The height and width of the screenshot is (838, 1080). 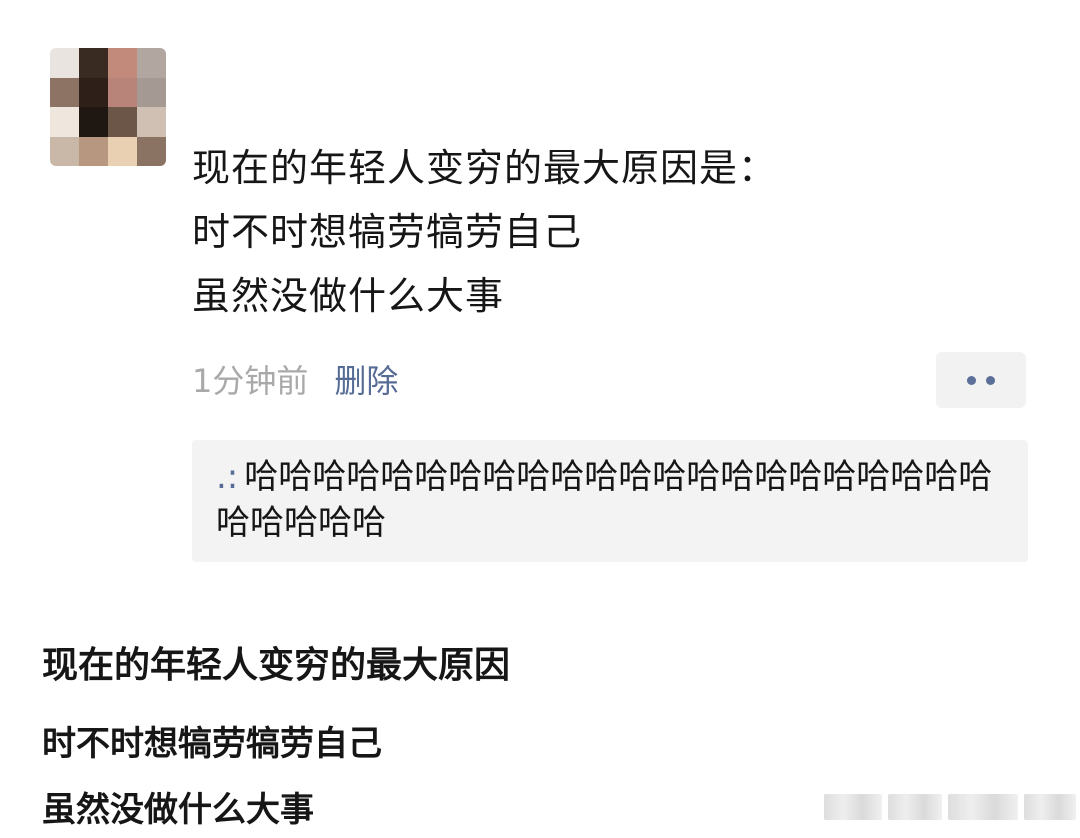 I want to click on caption: 现在的年轻人变穷的最大原因 时不时想犒劳犒劳自己 虽然没做什么大事, so click(x=276, y=737).